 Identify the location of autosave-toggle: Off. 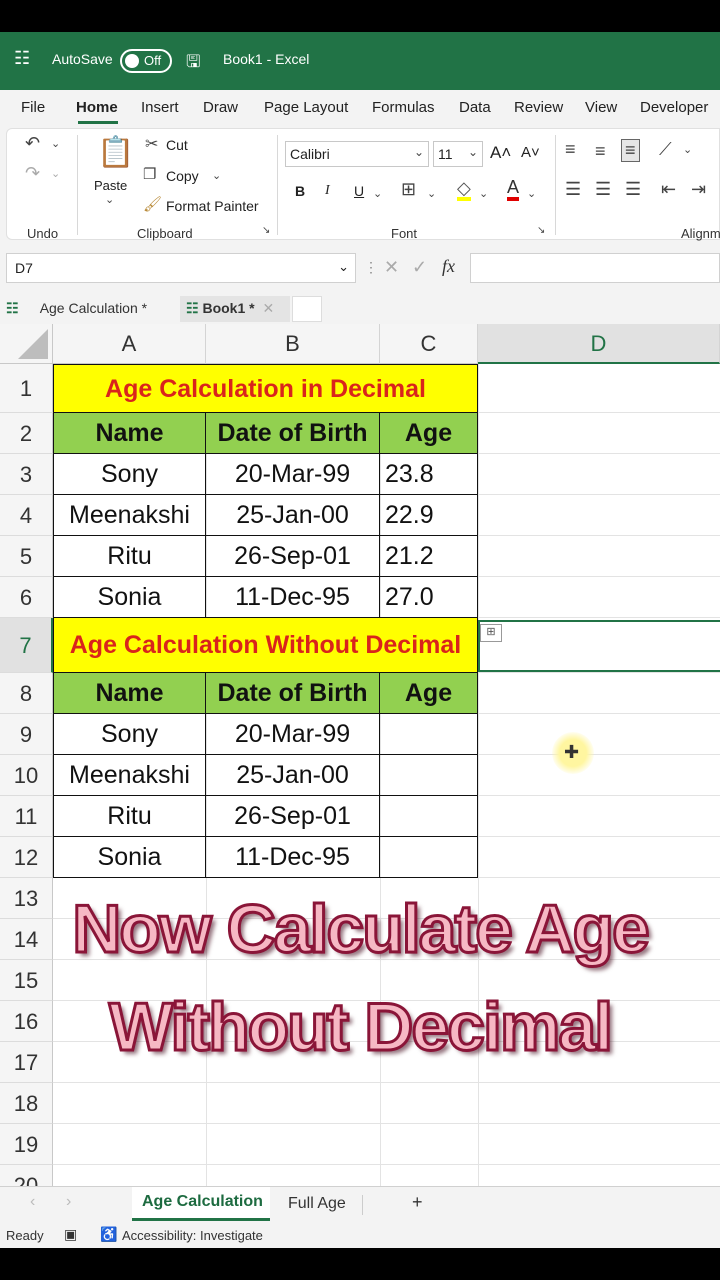
(146, 61).